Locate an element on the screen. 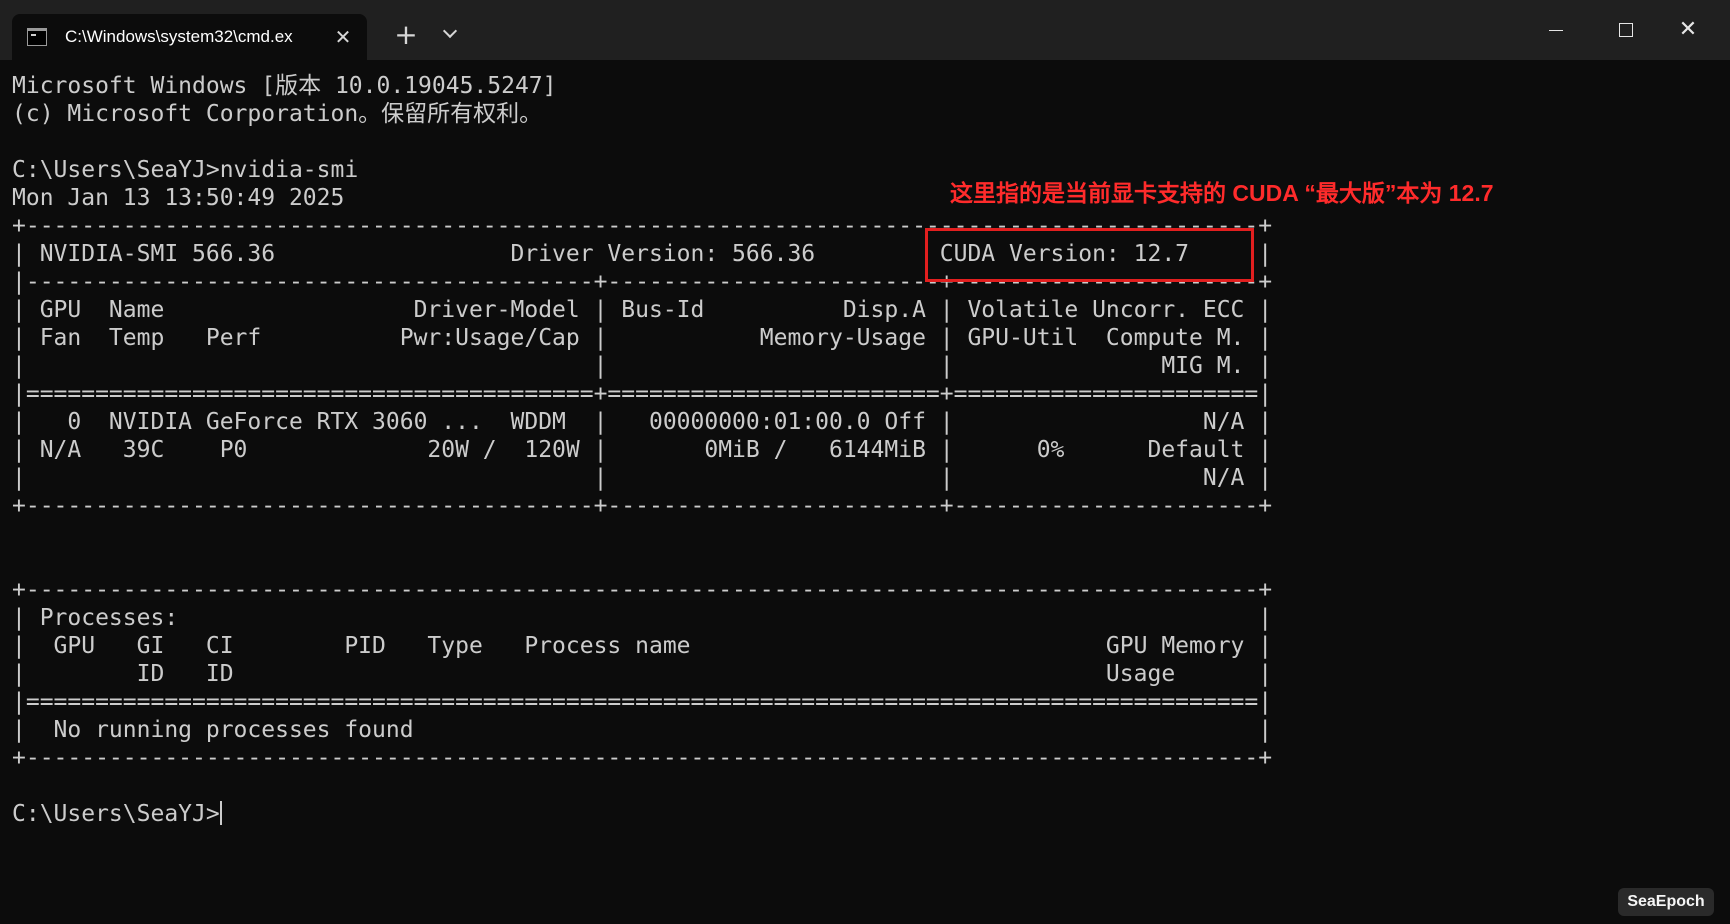 The image size is (1730, 924). title-bar: C:\Windows\system32\cmd.ex ✕ + ✕ is located at coordinates (865, 30).